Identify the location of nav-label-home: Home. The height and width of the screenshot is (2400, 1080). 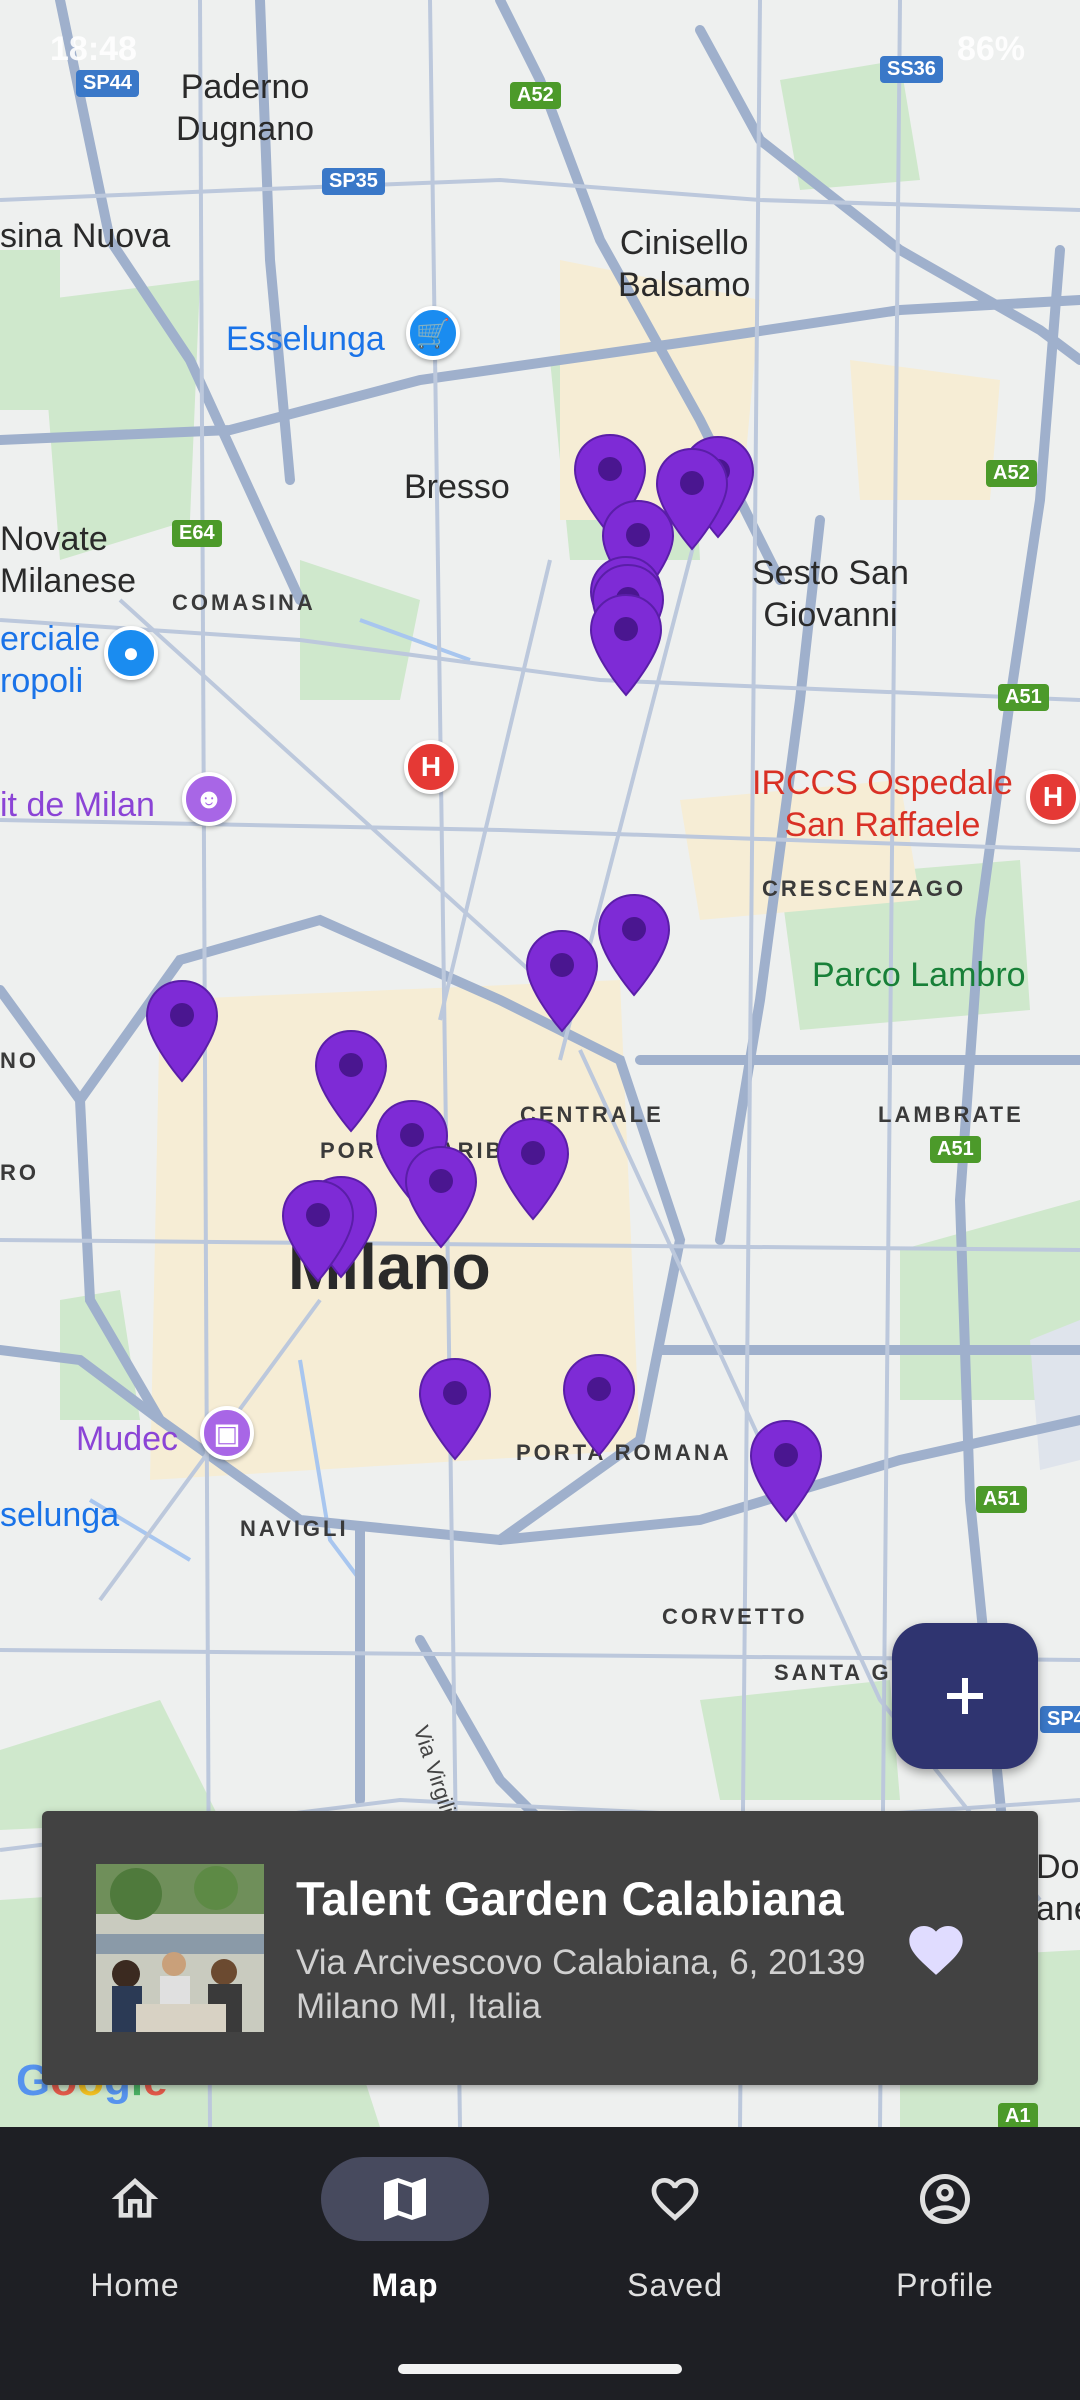
(135, 2285).